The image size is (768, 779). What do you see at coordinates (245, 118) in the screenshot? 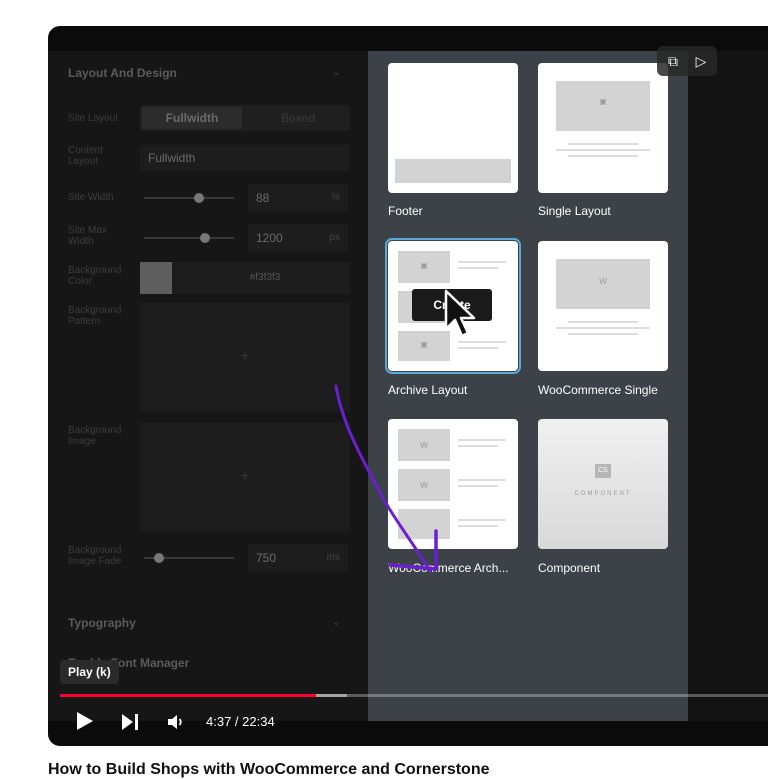
I see `site-layout-toggle: Fullwidth Boxed` at bounding box center [245, 118].